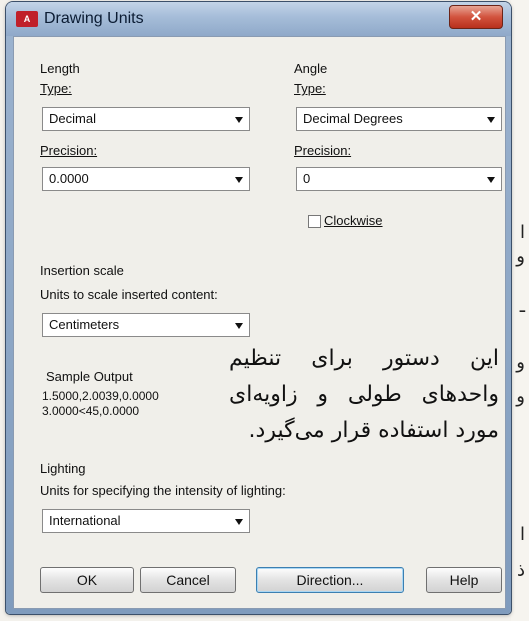 Image resolution: width=529 pixels, height=621 pixels. Describe the element at coordinates (146, 179) in the screenshot. I see `length-precision-select: 0.0000` at that location.